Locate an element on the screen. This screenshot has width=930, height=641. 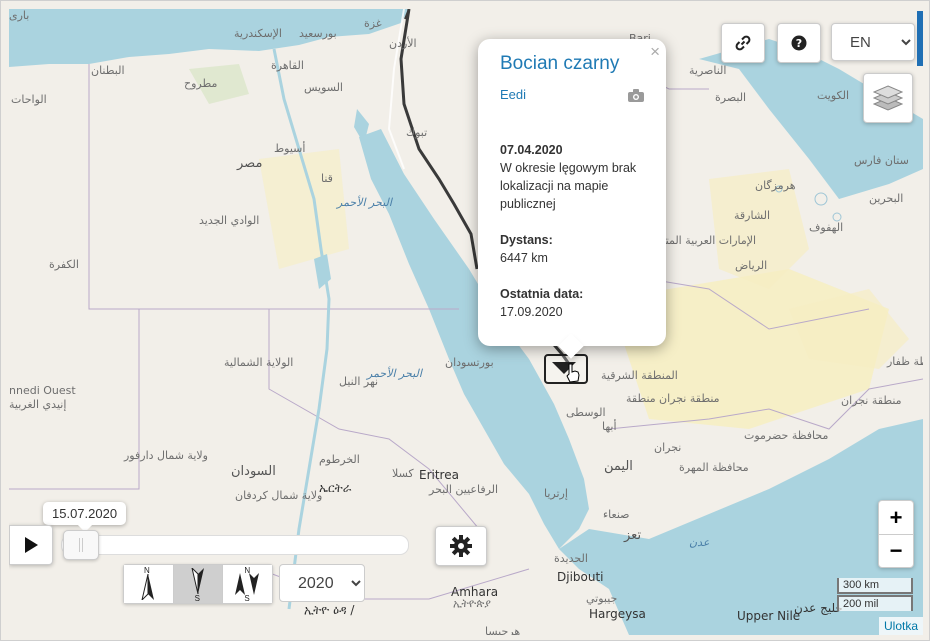
map-place-label: جيبوتي is located at coordinates (602, 598).